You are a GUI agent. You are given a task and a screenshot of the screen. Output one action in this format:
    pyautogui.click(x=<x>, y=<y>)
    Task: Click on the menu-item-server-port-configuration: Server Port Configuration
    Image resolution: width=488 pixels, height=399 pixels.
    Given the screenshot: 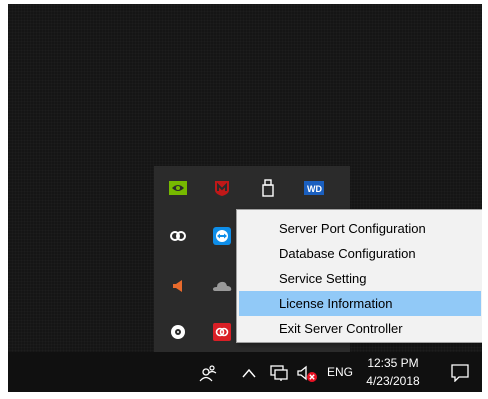 What is the action you would take?
    pyautogui.click(x=360, y=228)
    